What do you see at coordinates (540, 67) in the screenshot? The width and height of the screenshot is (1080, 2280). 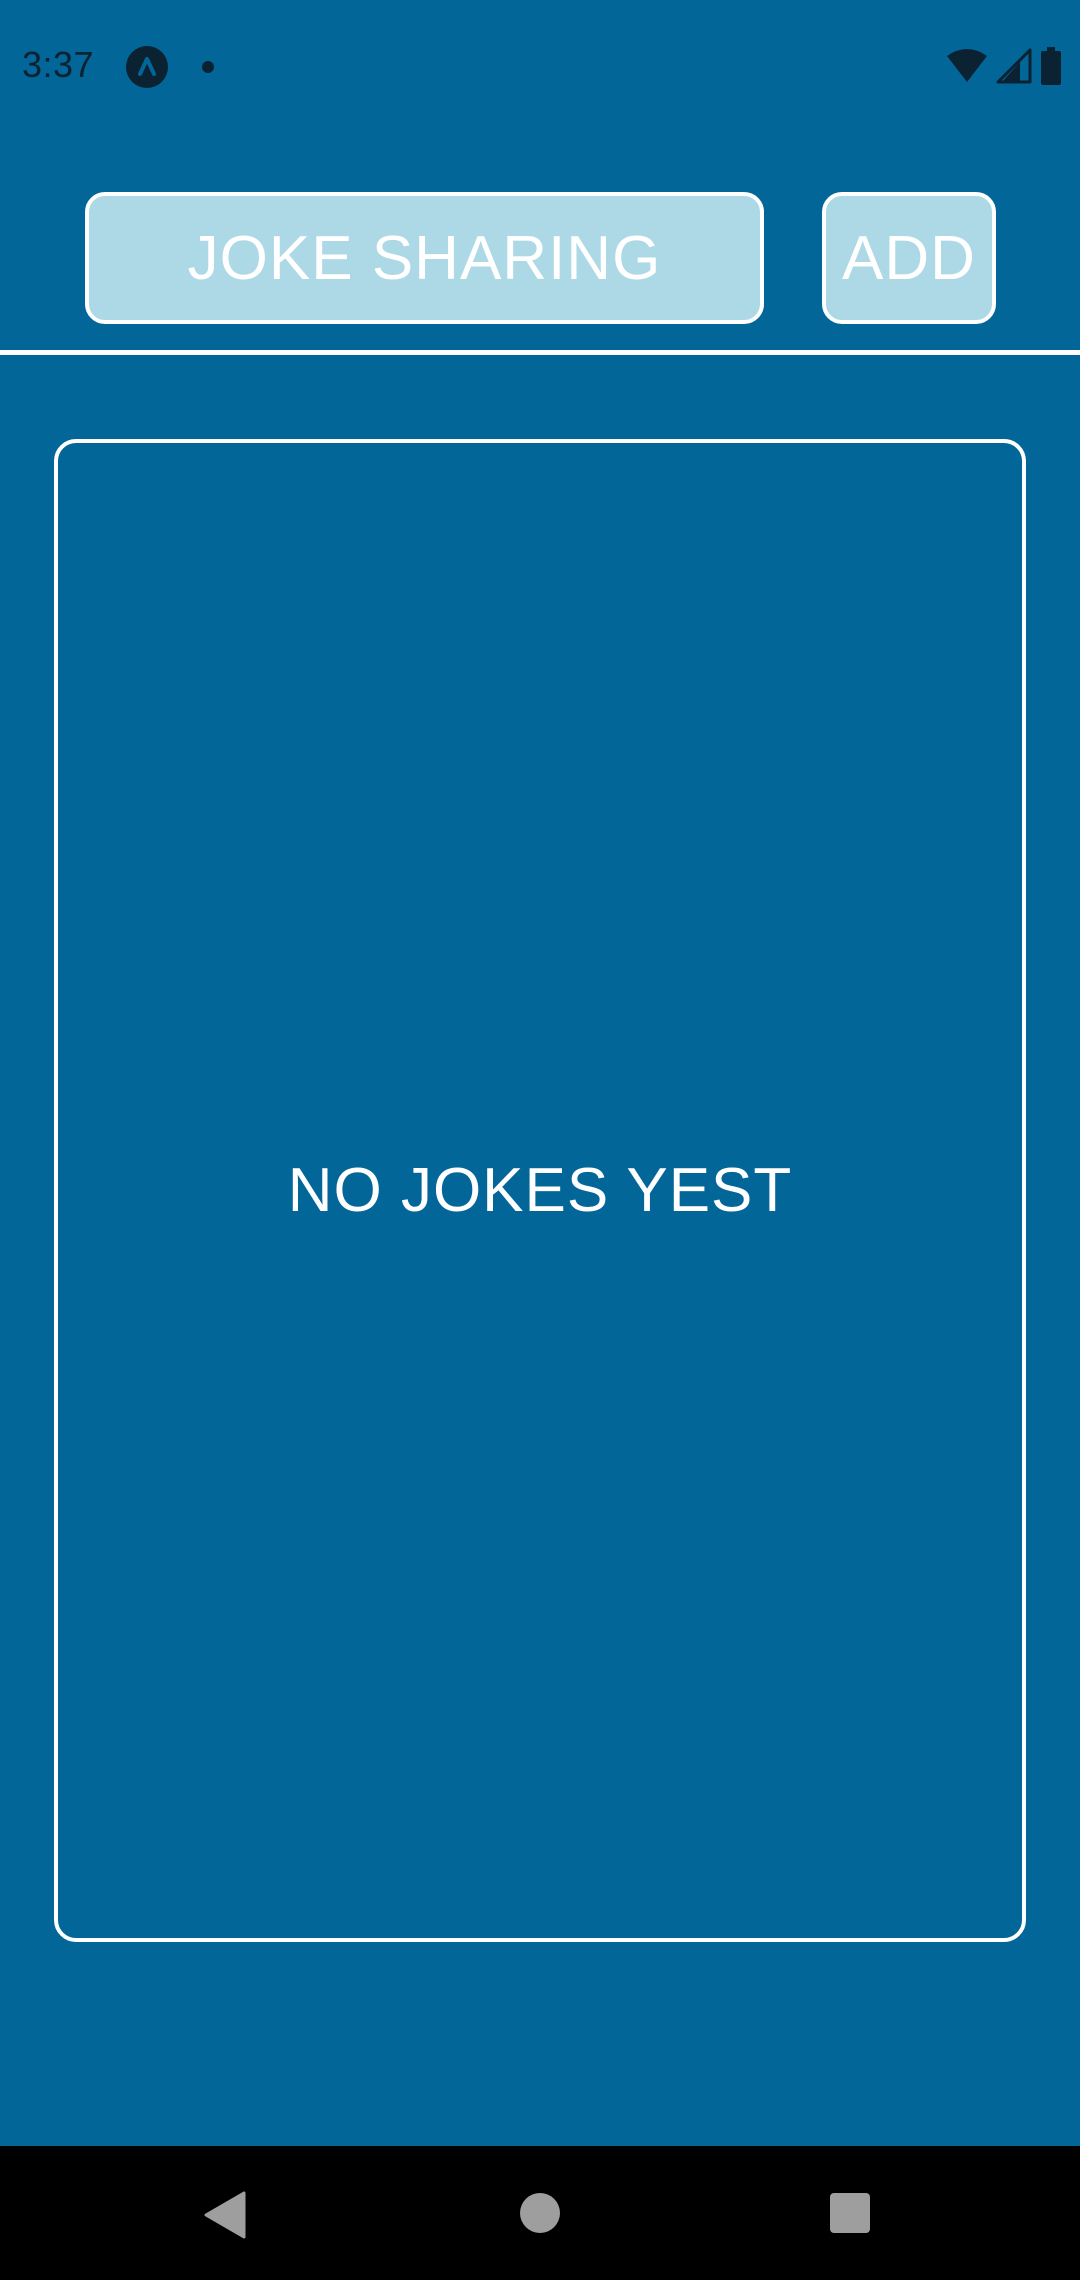 I see `status-bar: 3:37` at bounding box center [540, 67].